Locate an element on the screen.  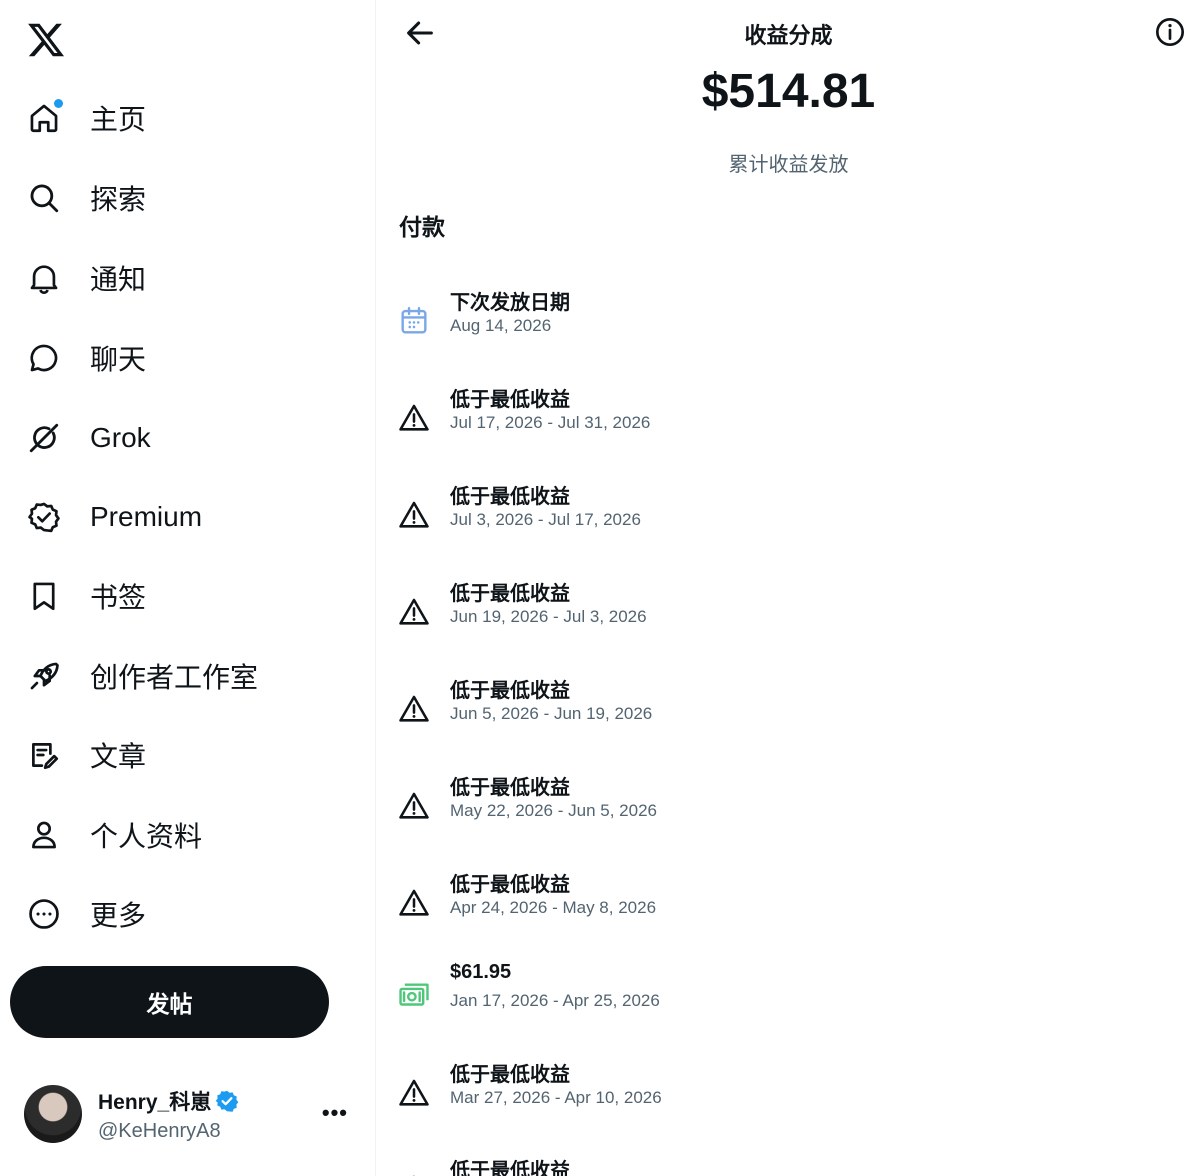
more-circle-icon is located at coordinates (44, 914).